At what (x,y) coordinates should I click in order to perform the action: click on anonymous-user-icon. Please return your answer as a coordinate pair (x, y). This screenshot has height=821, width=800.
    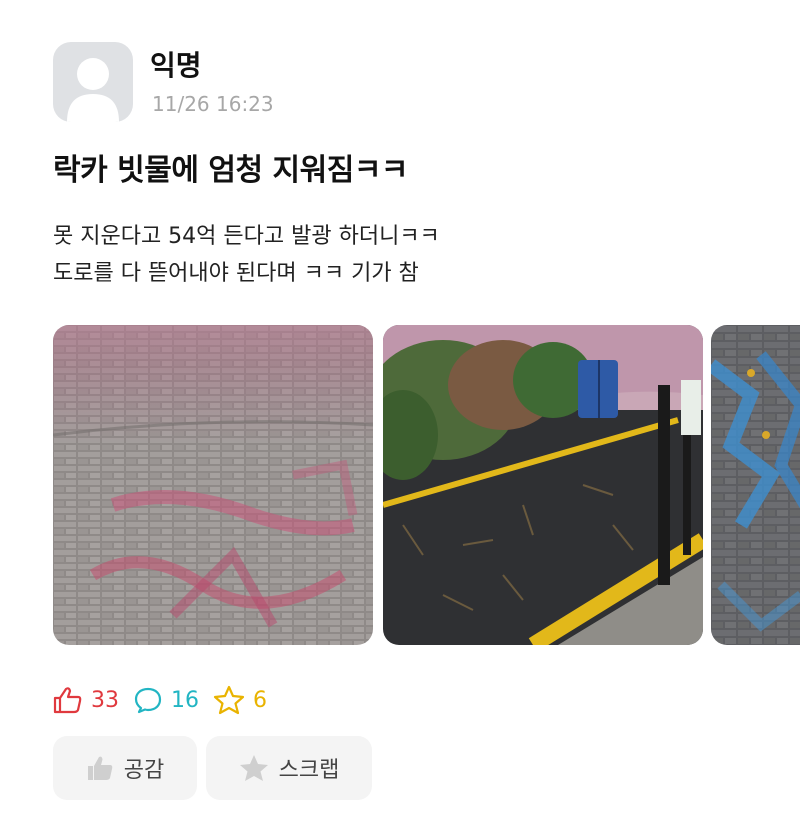
    Looking at the image, I should click on (93, 90).